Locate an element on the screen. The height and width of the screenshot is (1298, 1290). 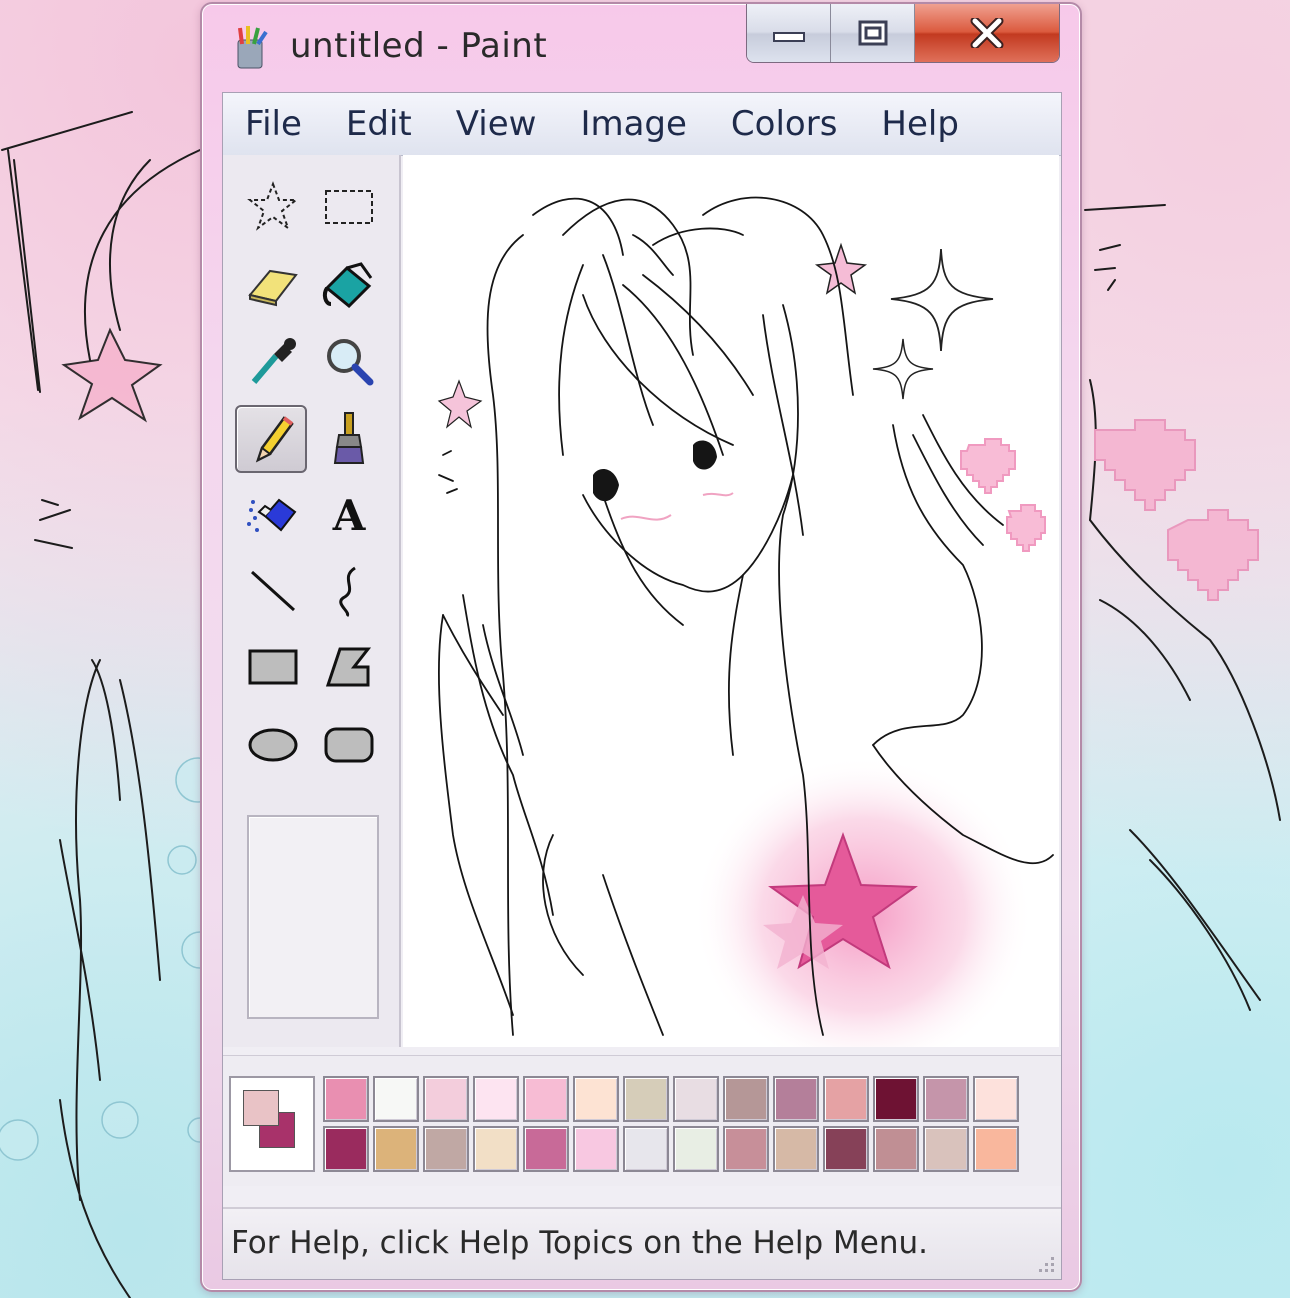
tool-brush is located at coordinates (349, 439).